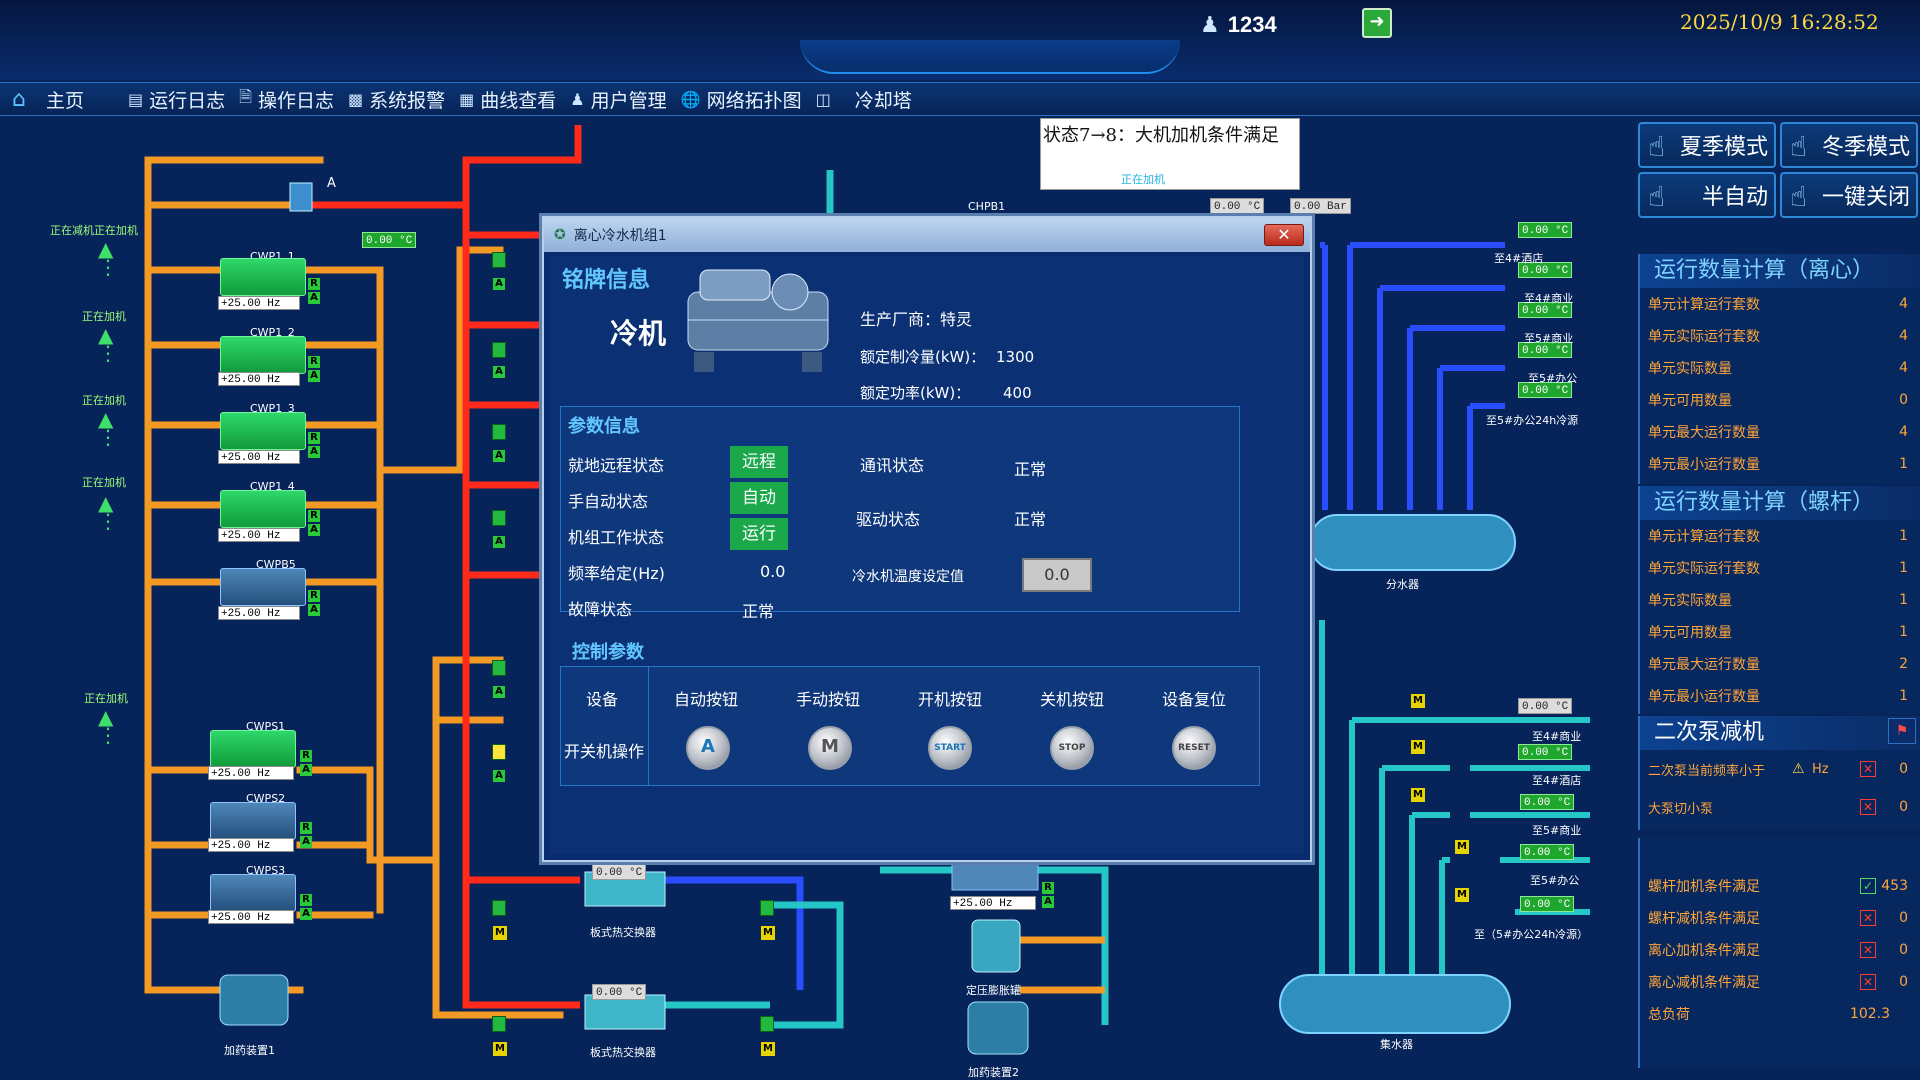 This screenshot has height=1080, width=1920. I want to click on panel-row: 单元可用数量 1, so click(1778, 632).